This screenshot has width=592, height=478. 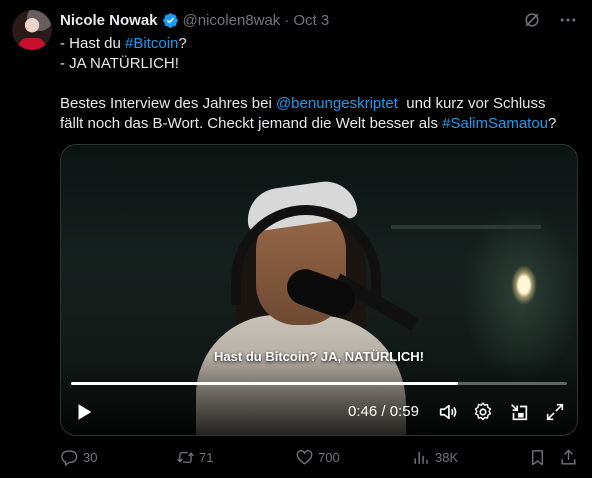 What do you see at coordinates (69, 457) in the screenshot?
I see `reply-icon` at bounding box center [69, 457].